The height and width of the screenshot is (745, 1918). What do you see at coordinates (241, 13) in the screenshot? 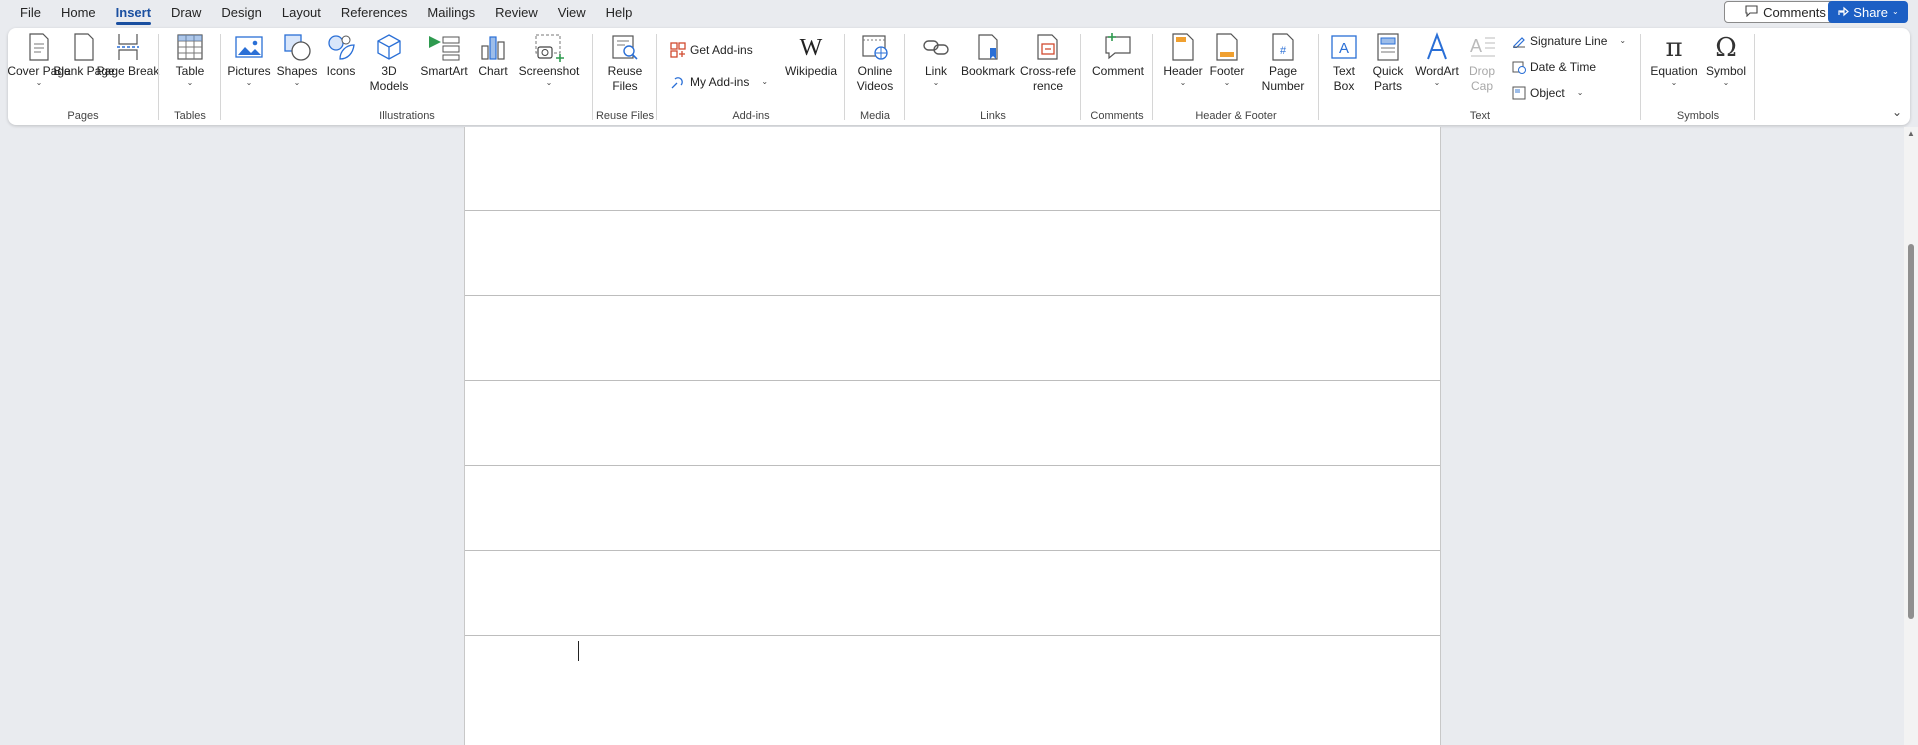
I see `tab-design: Design` at bounding box center [241, 13].